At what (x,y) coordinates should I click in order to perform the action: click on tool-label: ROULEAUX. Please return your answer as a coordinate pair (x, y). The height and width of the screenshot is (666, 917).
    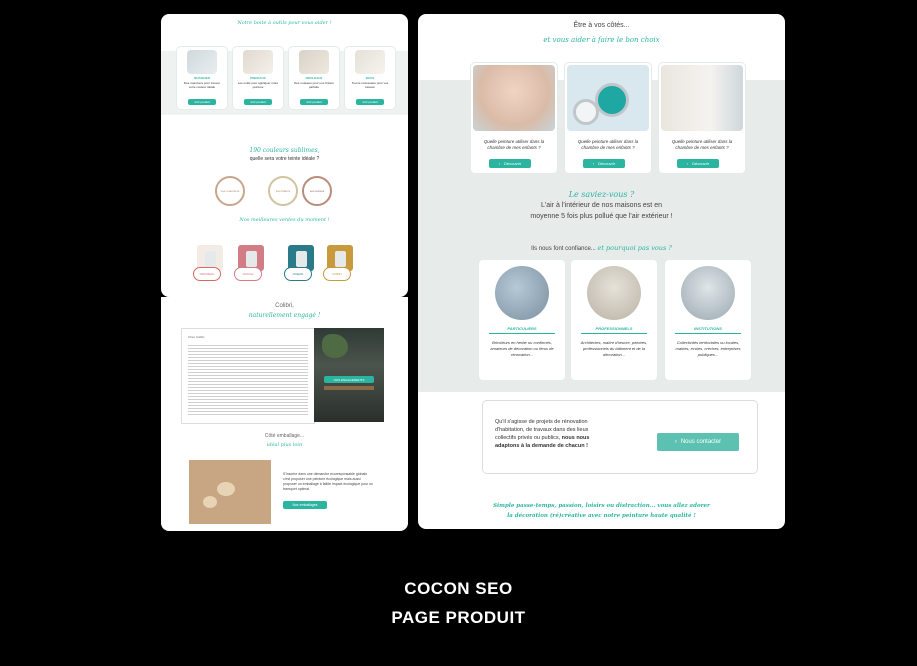
    Looking at the image, I should click on (314, 78).